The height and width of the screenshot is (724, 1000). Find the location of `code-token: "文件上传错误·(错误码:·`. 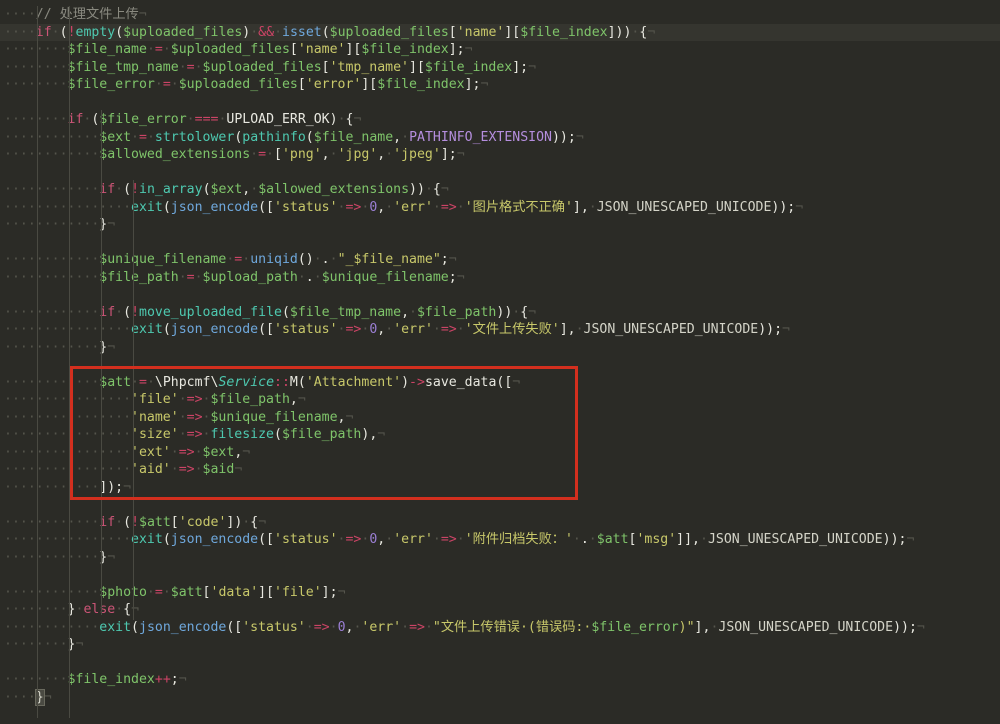

code-token: "文件上传错误·(错误码:· is located at coordinates (512, 627).